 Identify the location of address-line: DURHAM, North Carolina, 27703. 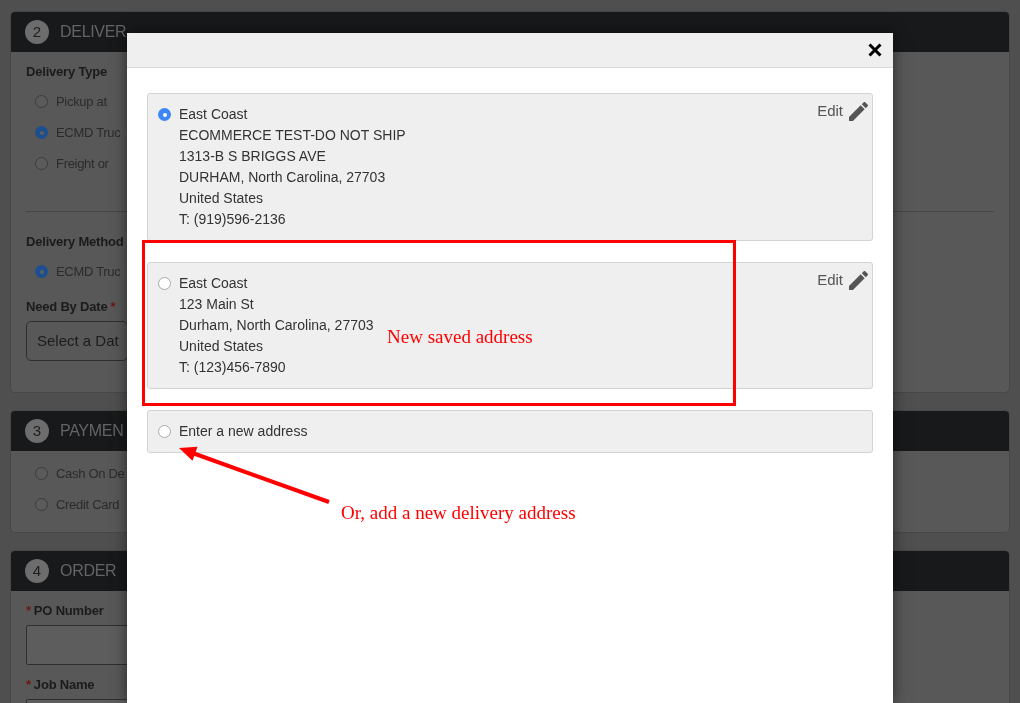
(282, 177).